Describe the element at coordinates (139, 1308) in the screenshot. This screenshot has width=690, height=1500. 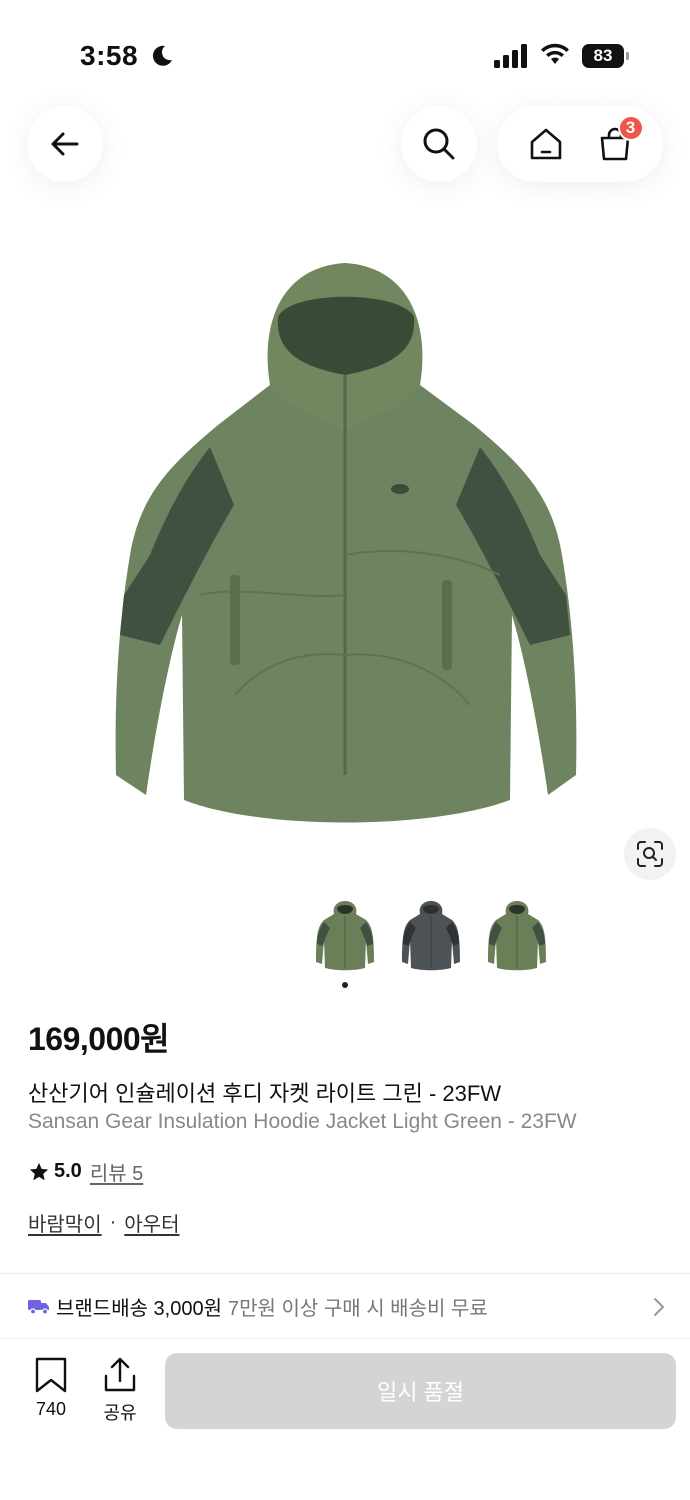
I see `shipping-label: 브랜드배송 3,000원` at that location.